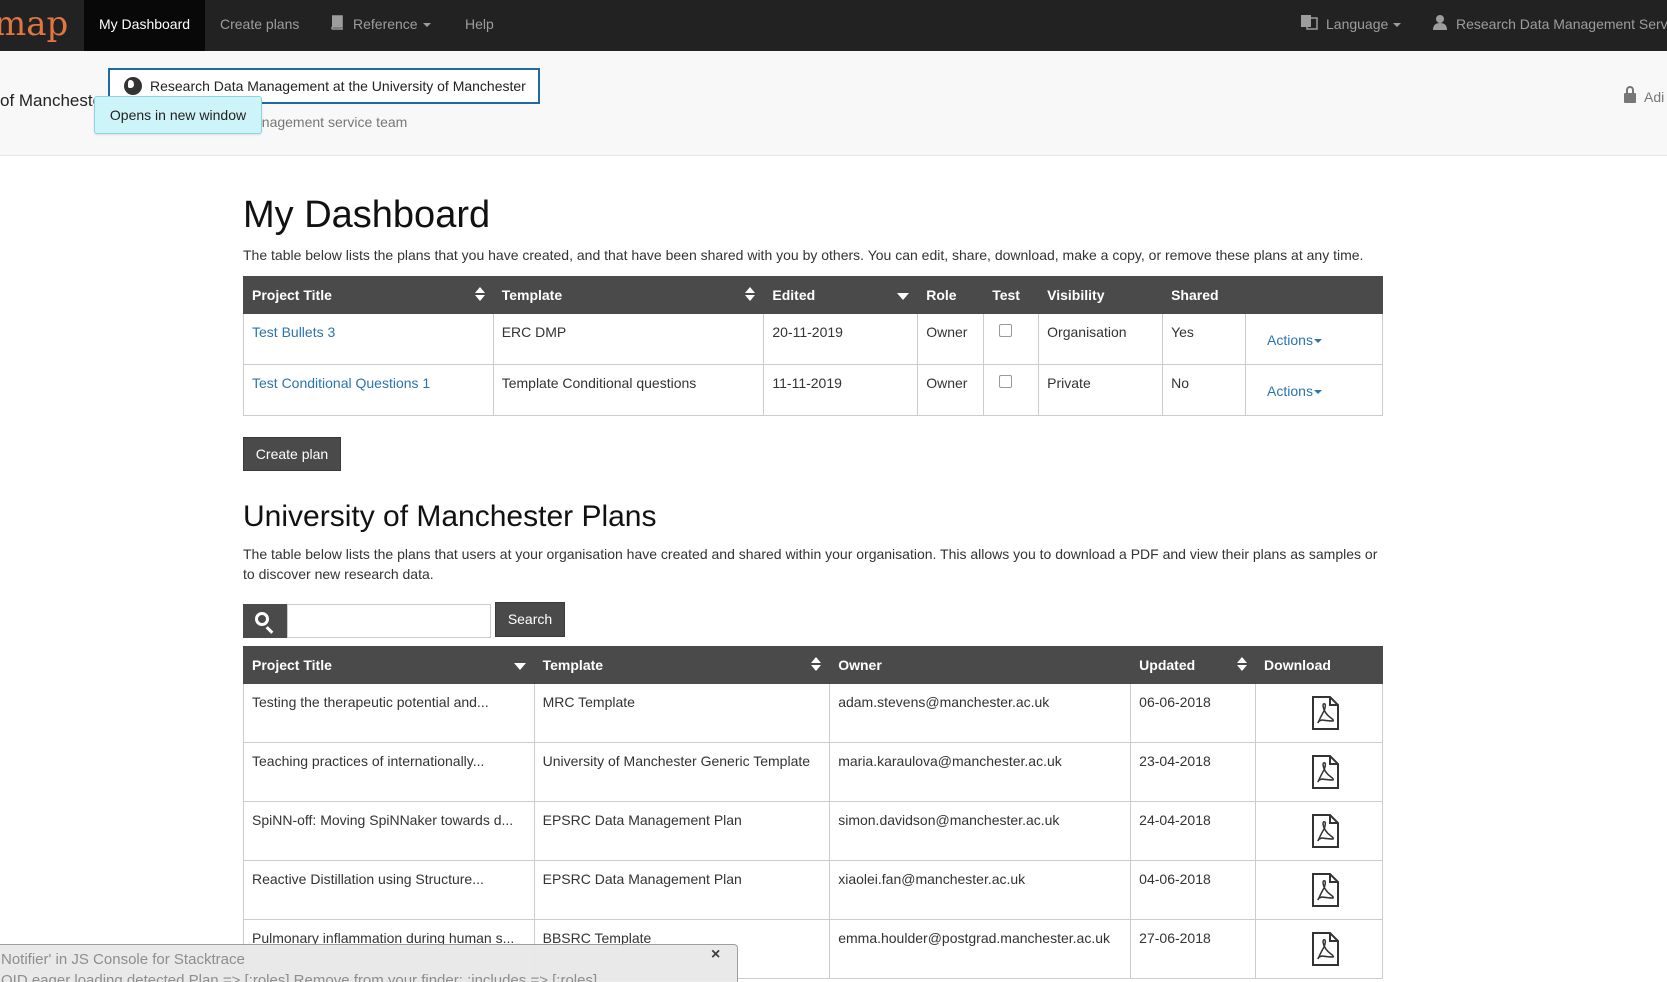 The height and width of the screenshot is (982, 1667). I want to click on language-icon, so click(1309, 25).